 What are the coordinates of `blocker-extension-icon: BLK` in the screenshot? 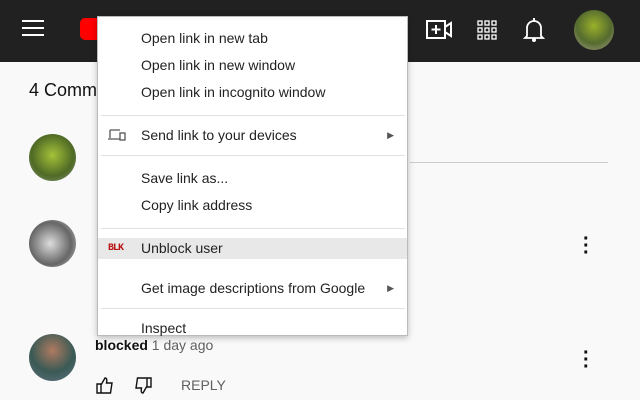 It's located at (116, 248).